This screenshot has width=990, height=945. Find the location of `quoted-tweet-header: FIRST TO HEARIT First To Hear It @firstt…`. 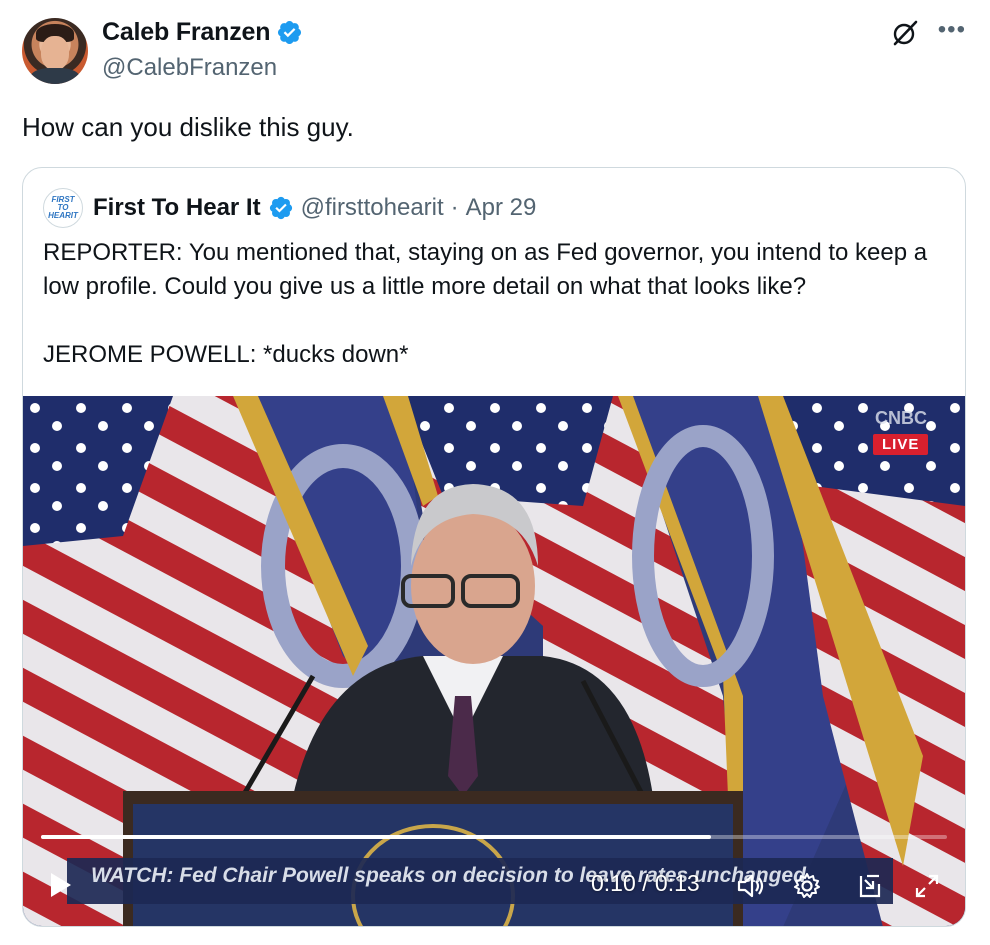

quoted-tweet-header: FIRST TO HEARIT First To Hear It @firstt… is located at coordinates (289, 208).